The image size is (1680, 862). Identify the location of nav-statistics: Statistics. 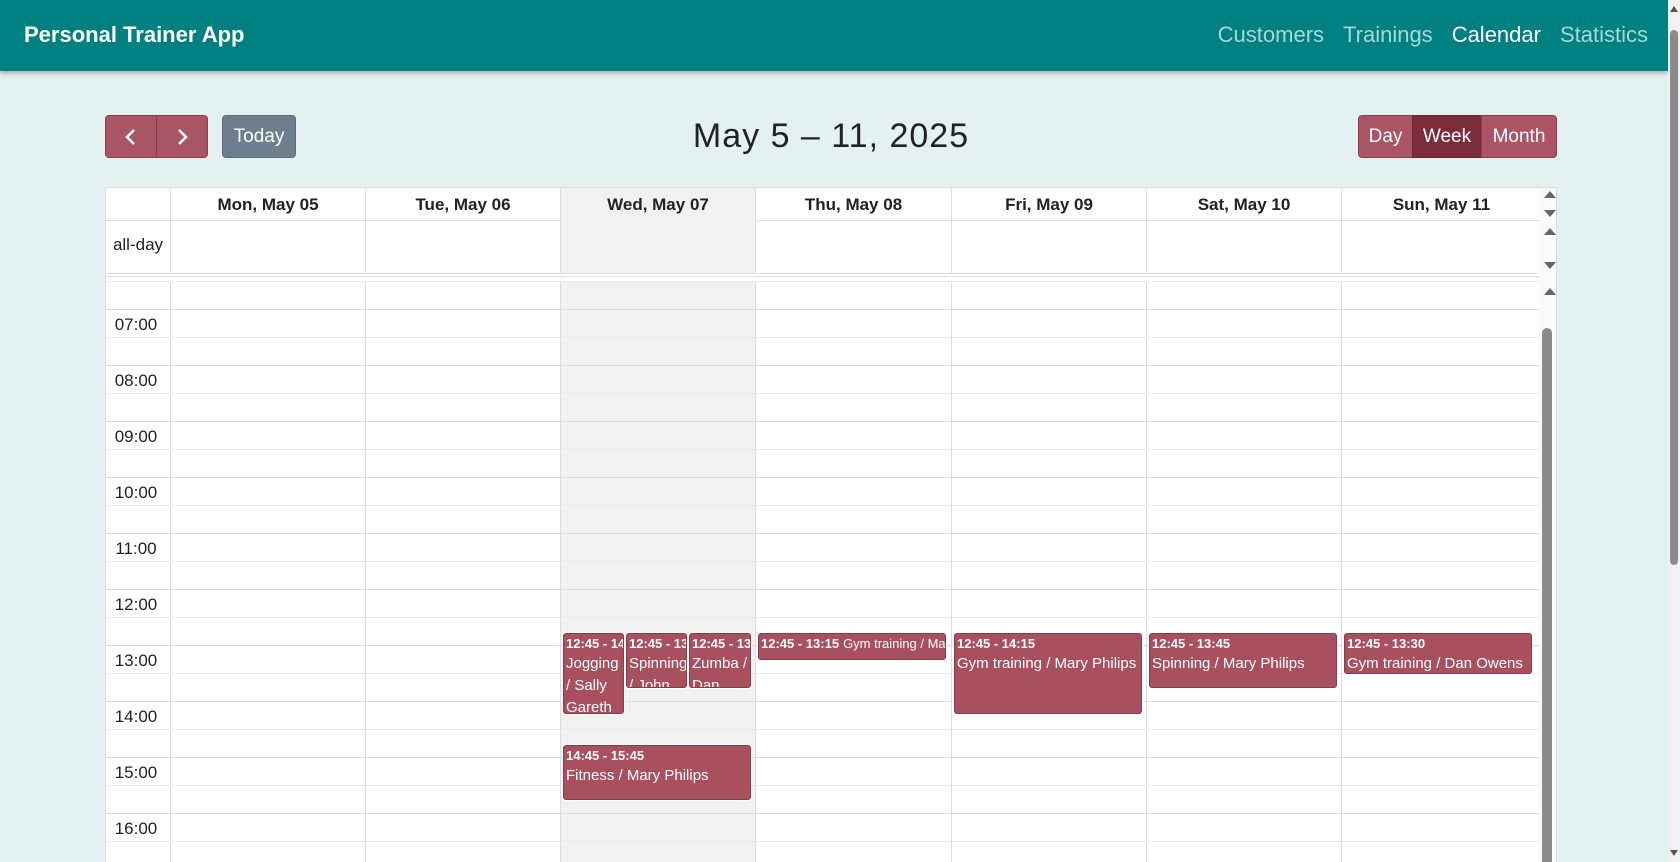
(1604, 35).